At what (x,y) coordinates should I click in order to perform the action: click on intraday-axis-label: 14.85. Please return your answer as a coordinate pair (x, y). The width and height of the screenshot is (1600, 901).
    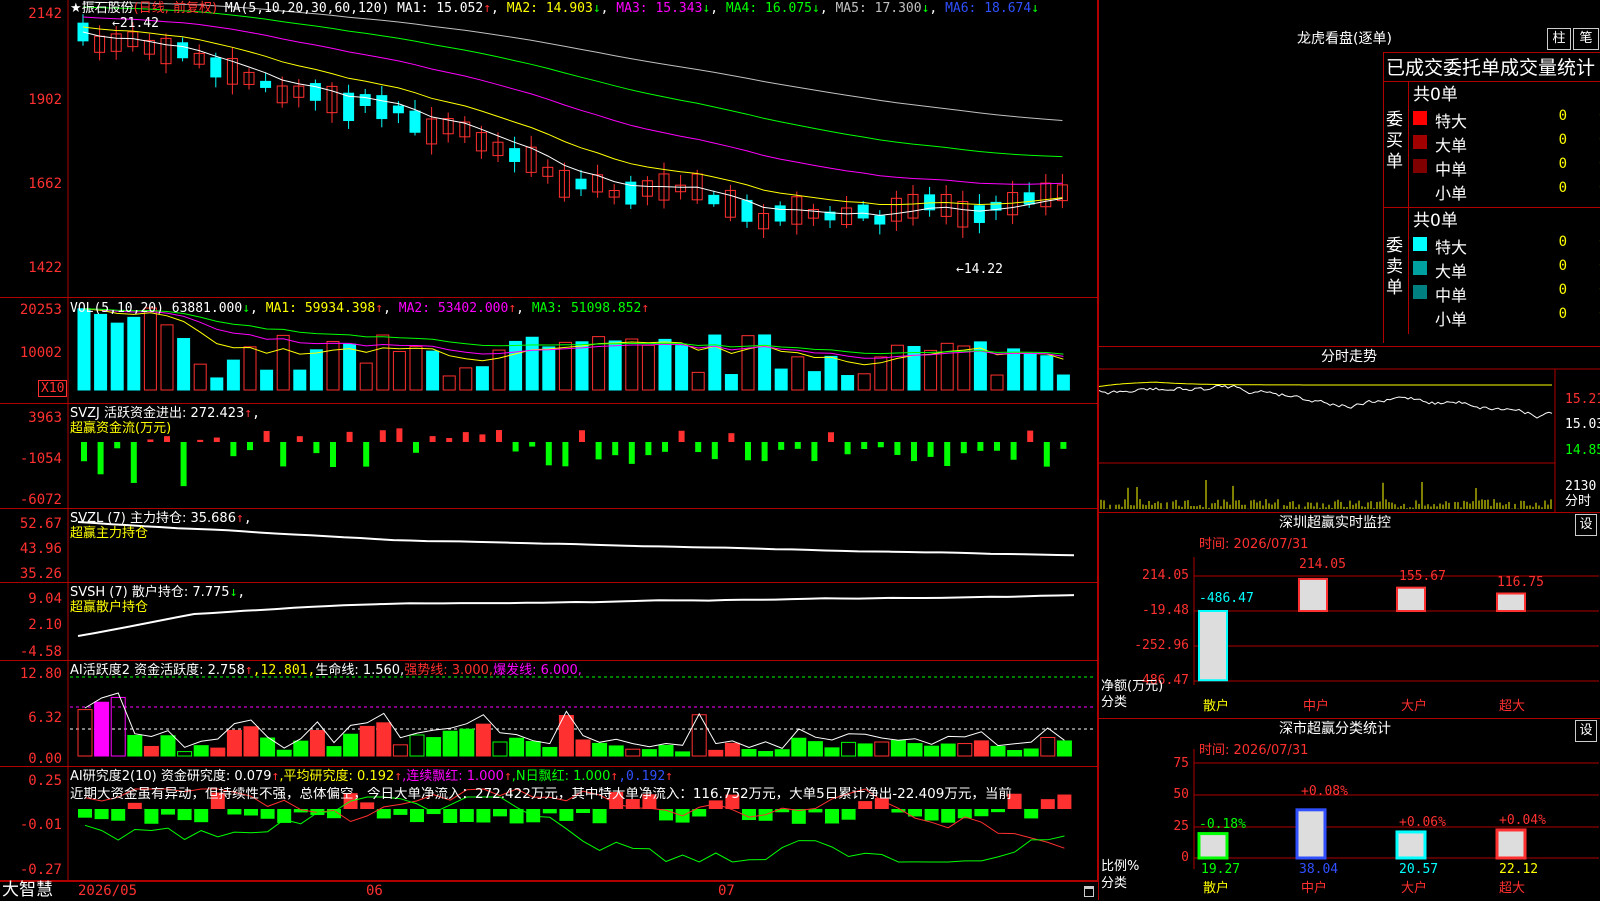
    Looking at the image, I should click on (1582, 450).